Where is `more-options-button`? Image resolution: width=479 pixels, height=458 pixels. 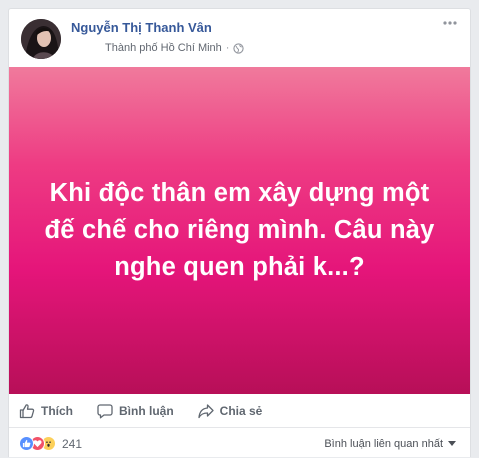 more-options-button is located at coordinates (450, 23).